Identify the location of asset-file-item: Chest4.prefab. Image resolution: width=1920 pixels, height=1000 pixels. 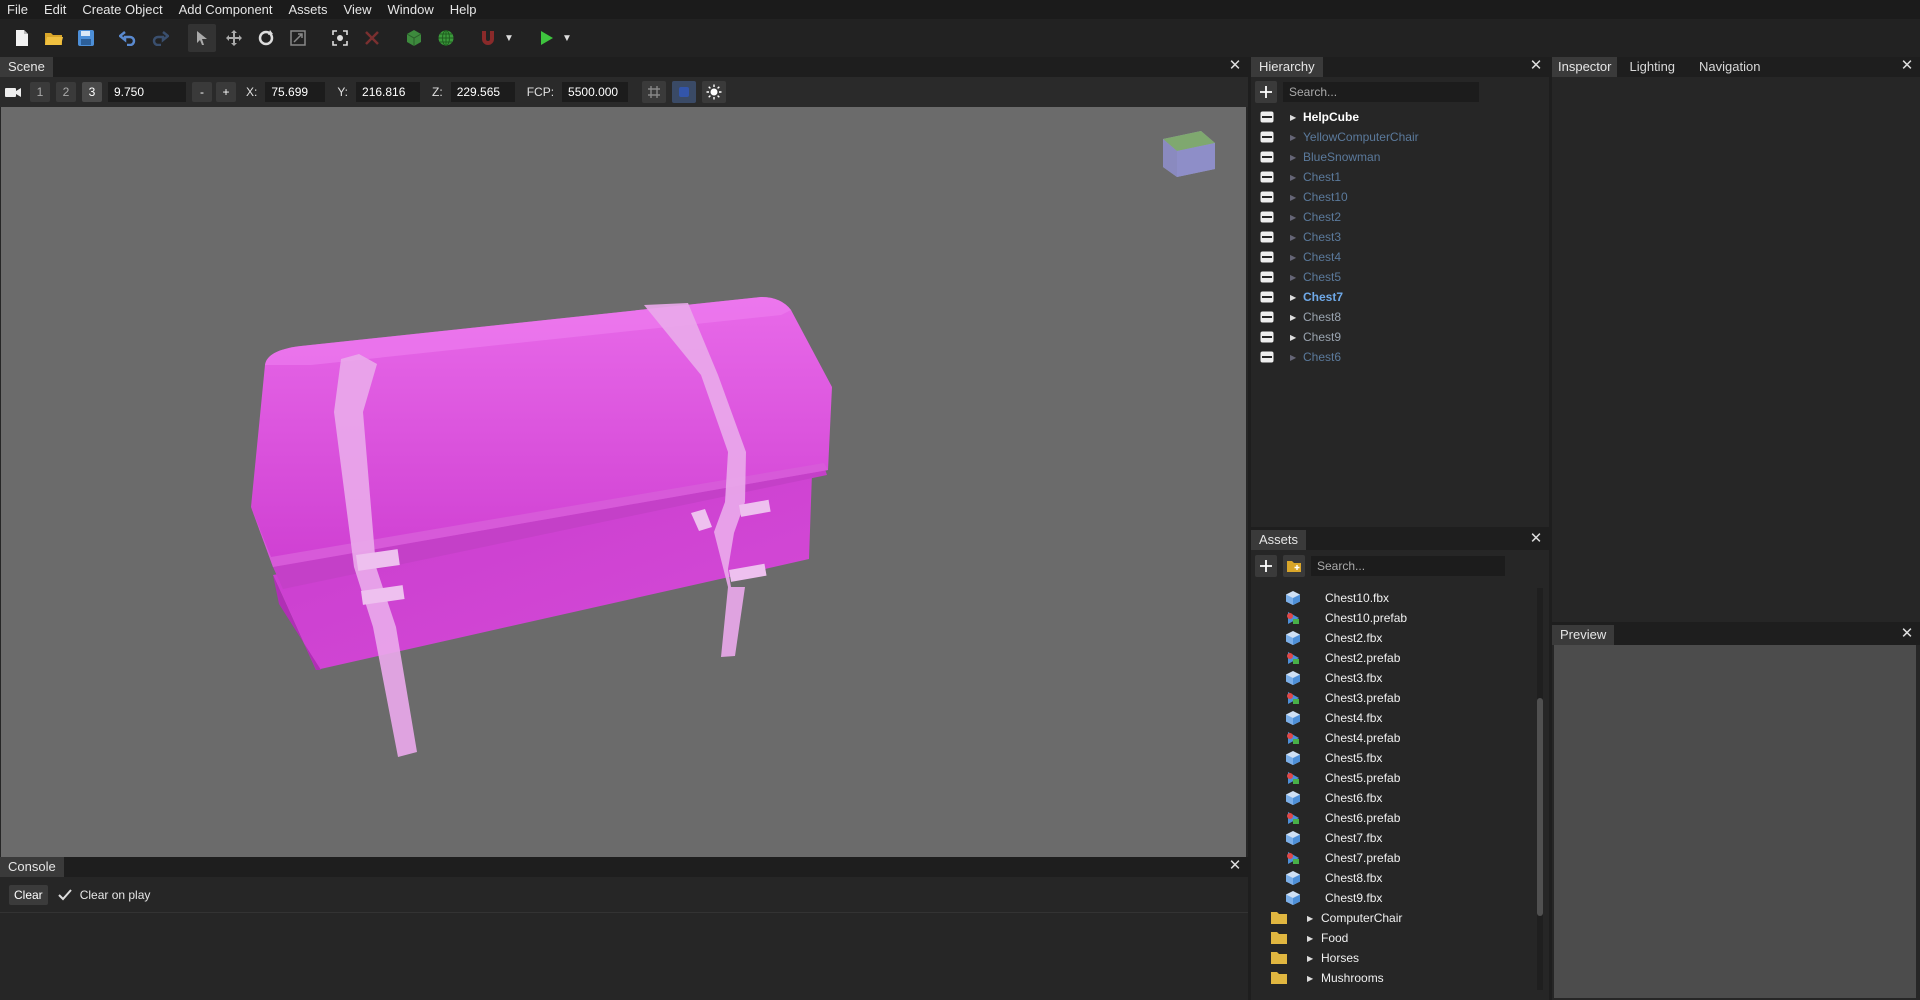
(1400, 738).